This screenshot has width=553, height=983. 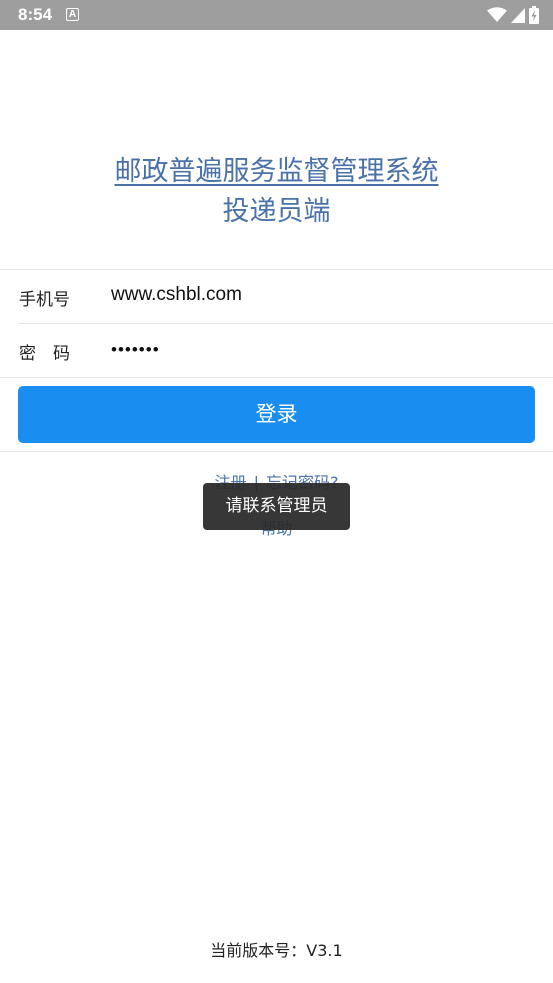 I want to click on button-bottom-divider, so click(x=276, y=451).